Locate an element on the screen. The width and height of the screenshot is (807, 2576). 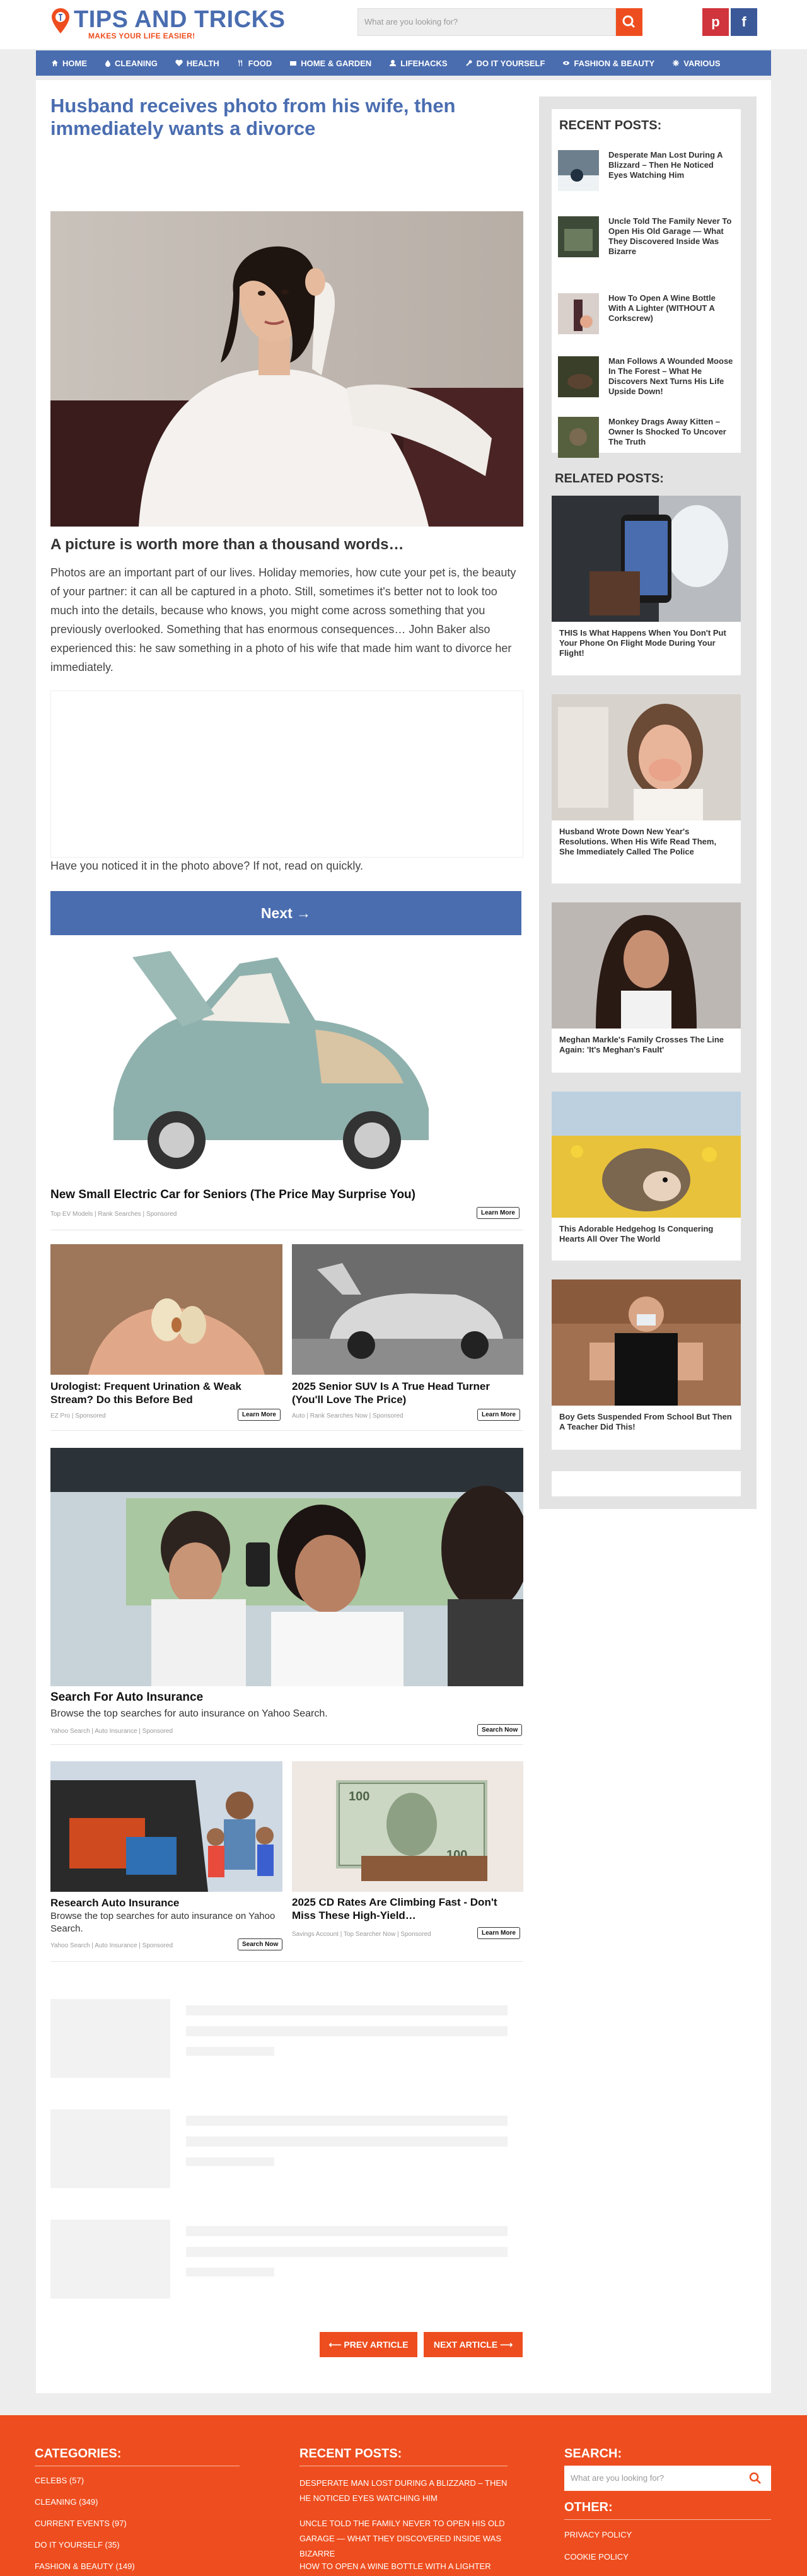
related-posts-heading: RELATED POSTS: is located at coordinates (609, 479).